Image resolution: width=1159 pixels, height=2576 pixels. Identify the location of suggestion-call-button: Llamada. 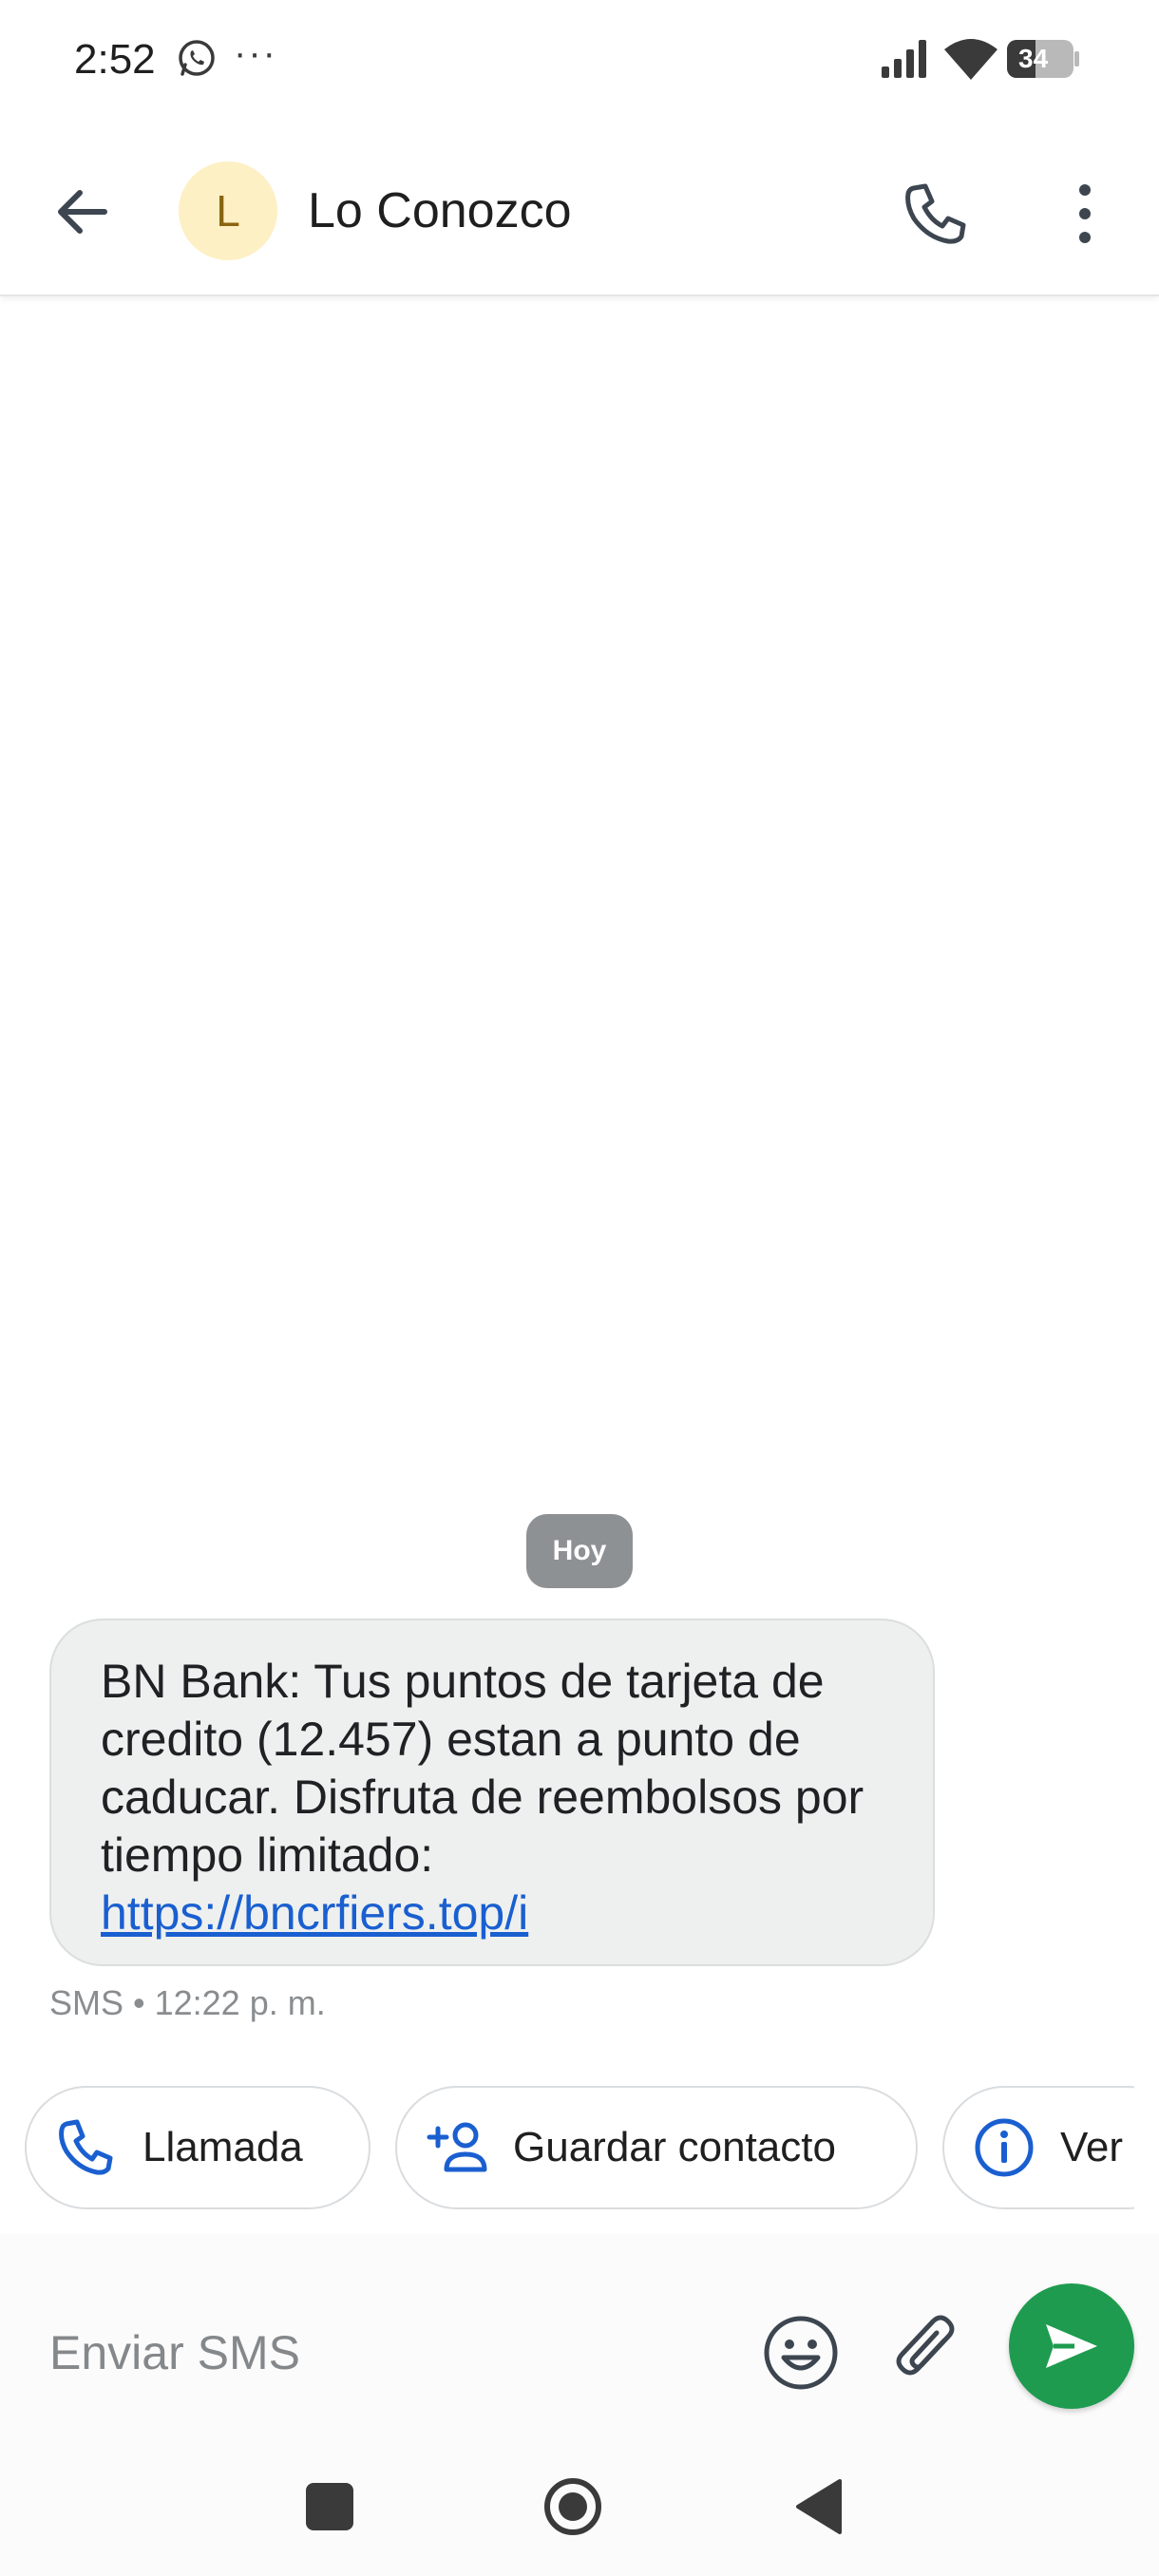
(197, 2147).